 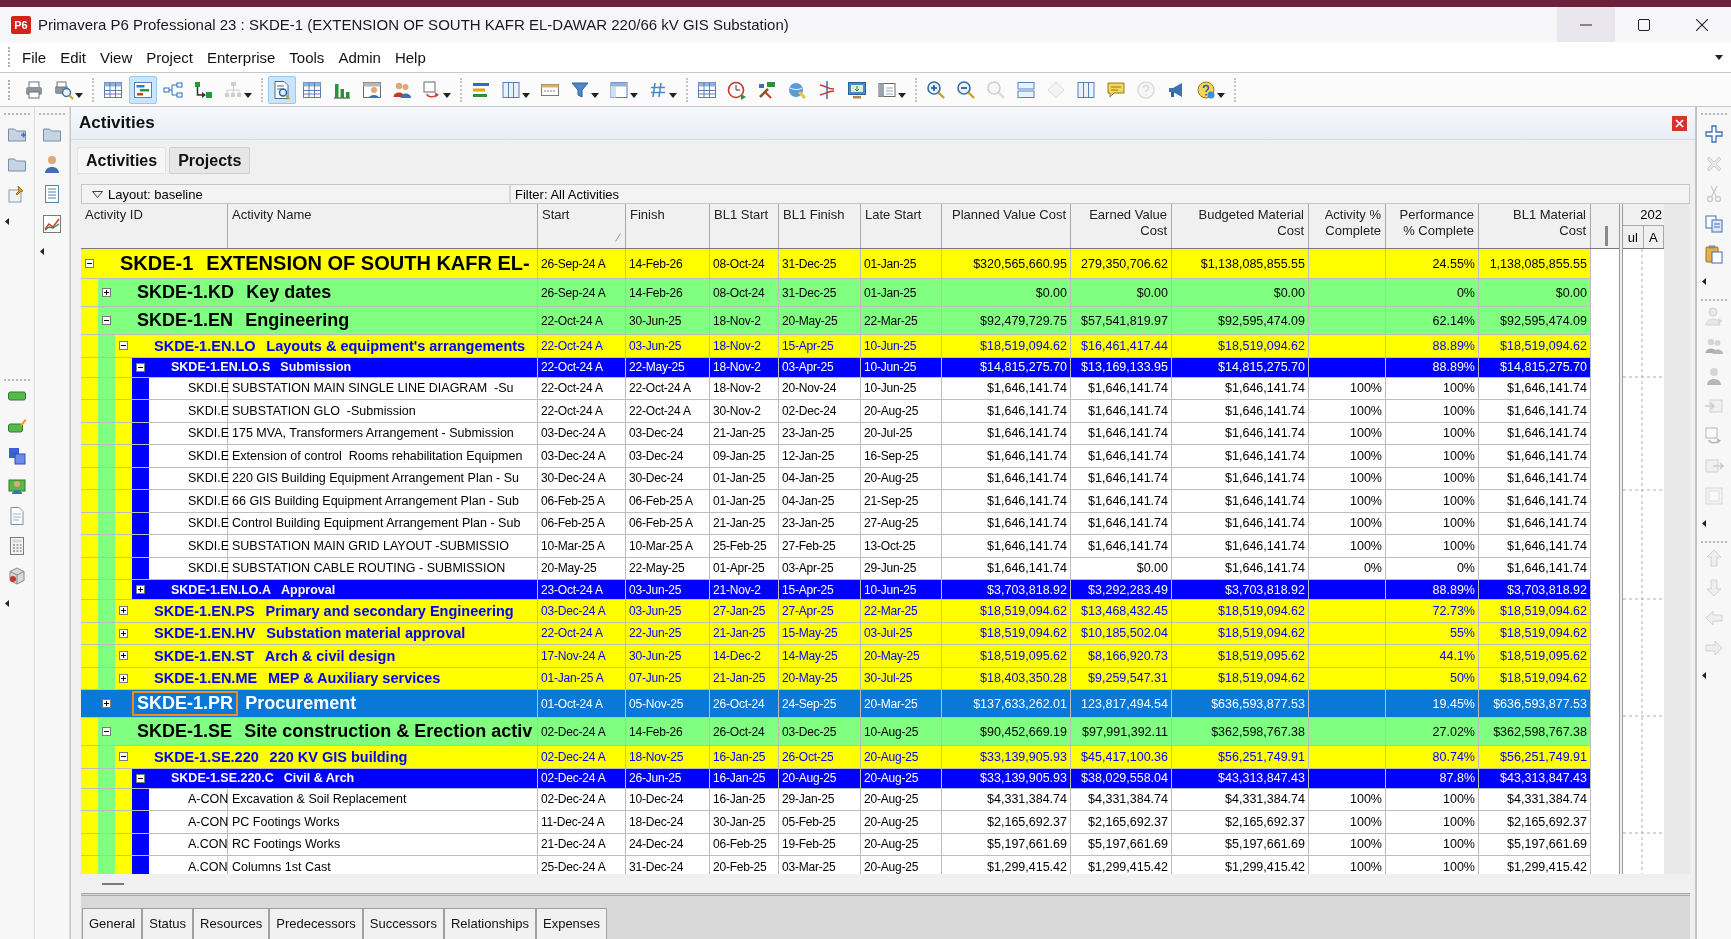 What do you see at coordinates (836, 501) in the screenshot?
I see `activity-row: SKDI.E 66 GIS Building Equipment Arrangement Plan - Sub 06-Feb-25 A 06-Feb-25 A 01-Jan-25 04-Jan-25 21-Sep-25 $1,646,141.74 $1,646,141.74 $1,646,141.74 100% 100% $1,646,141.74` at bounding box center [836, 501].